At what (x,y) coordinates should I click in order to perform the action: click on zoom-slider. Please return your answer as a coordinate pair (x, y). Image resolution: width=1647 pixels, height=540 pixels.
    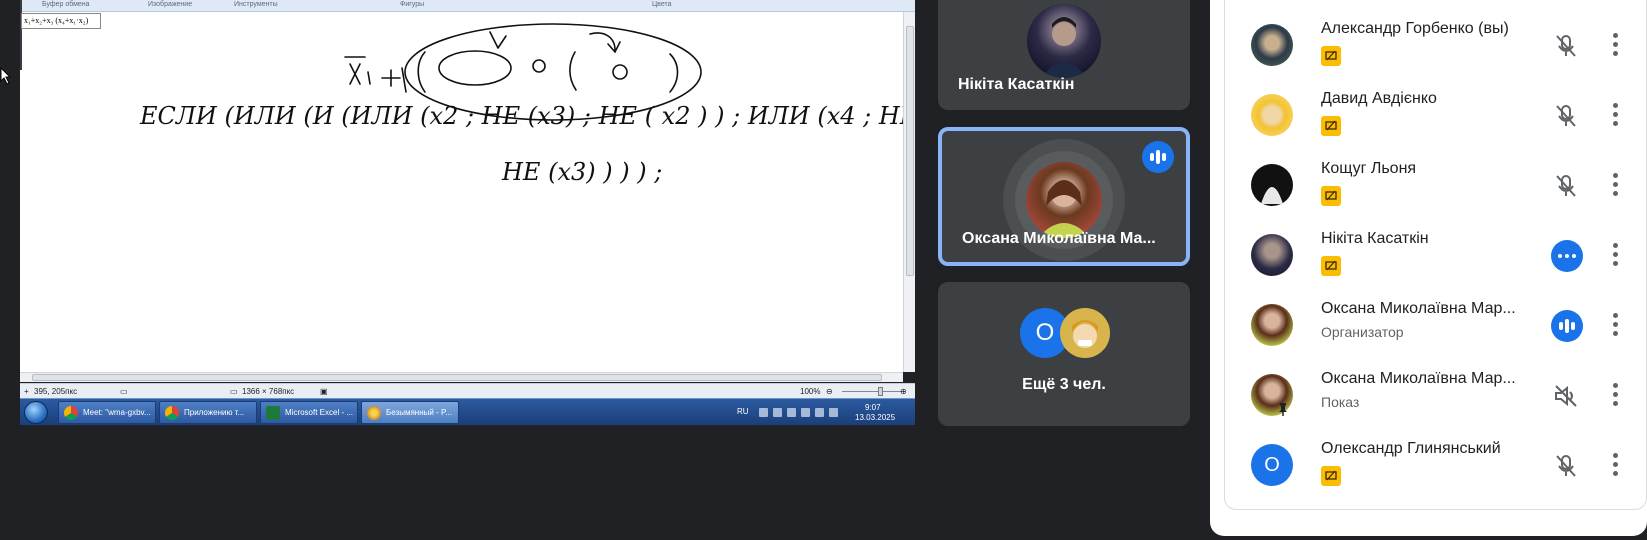
    Looking at the image, I should click on (872, 391).